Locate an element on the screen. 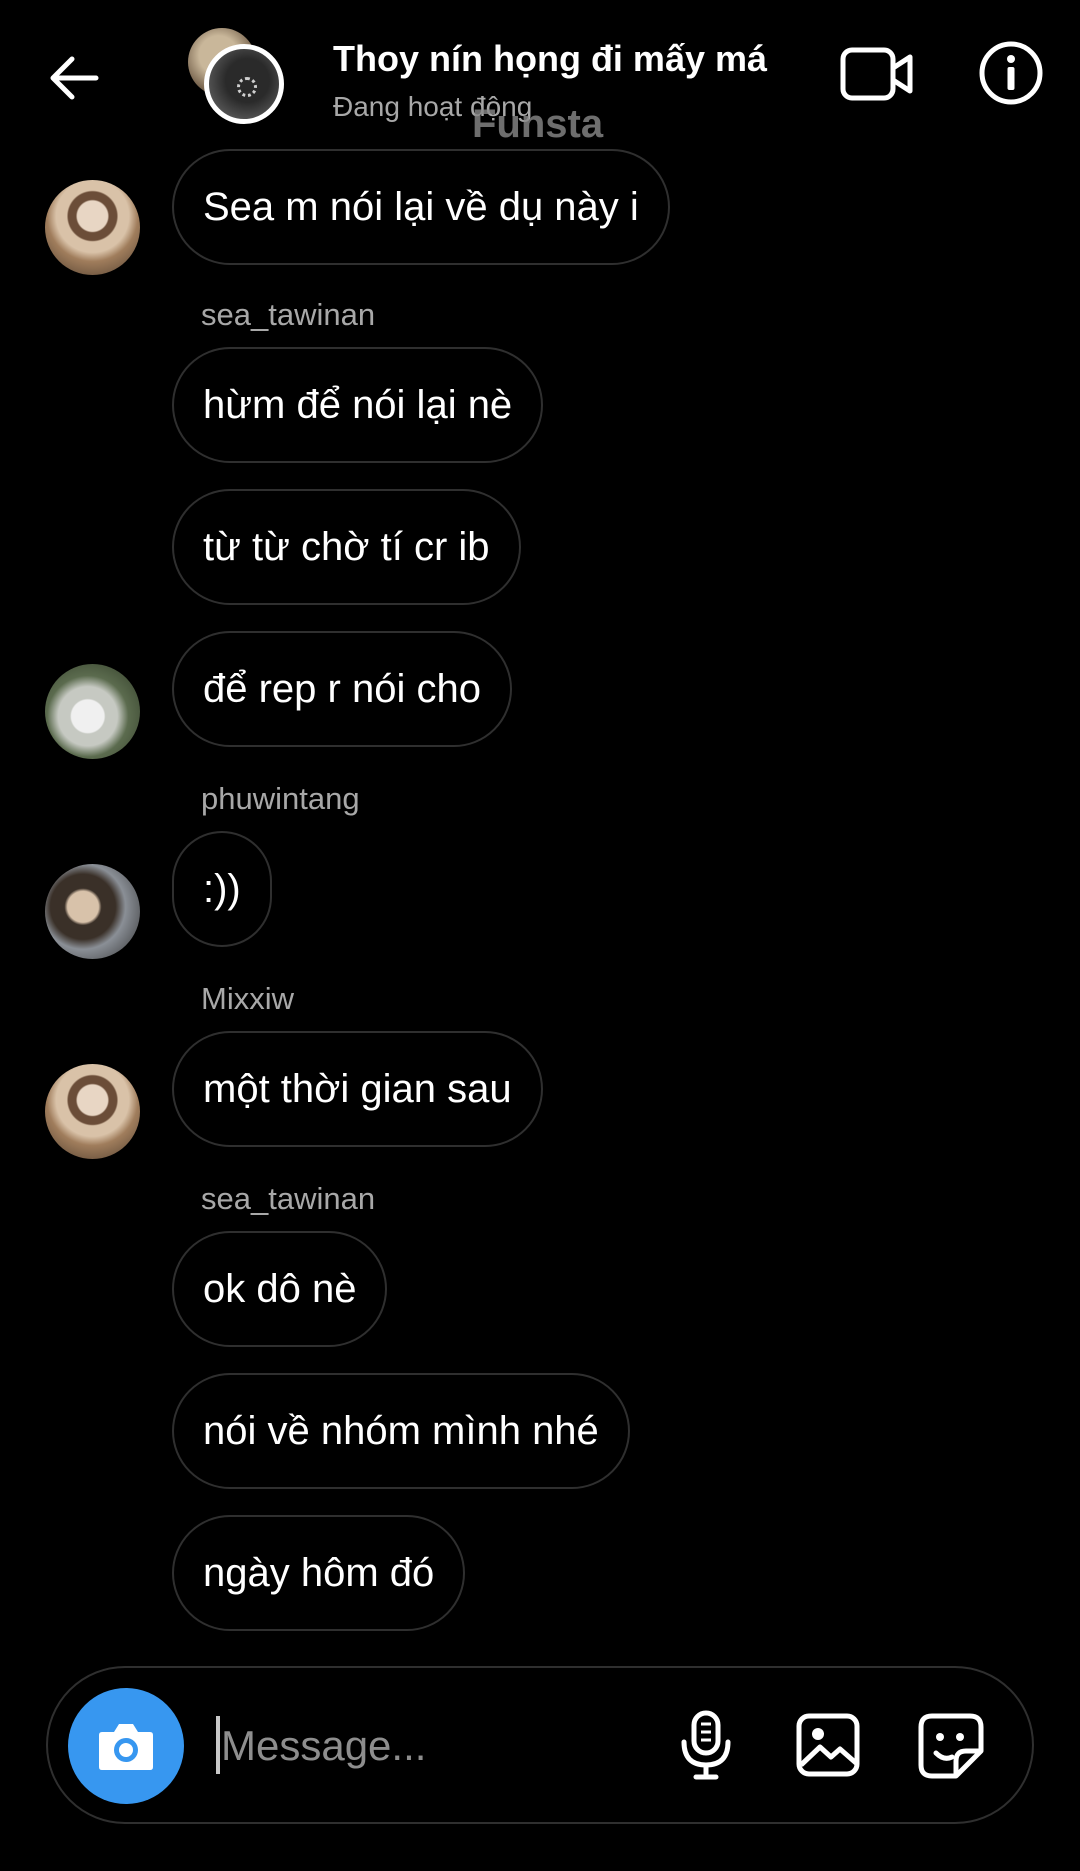  message-bubble: để rep r nói cho is located at coordinates (342, 689).